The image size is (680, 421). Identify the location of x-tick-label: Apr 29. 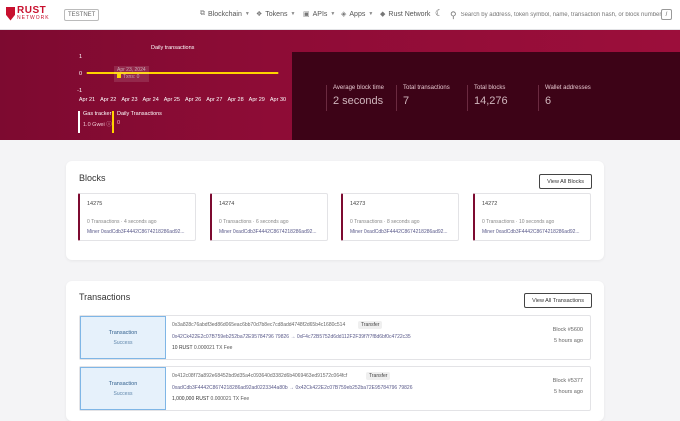
(257, 100).